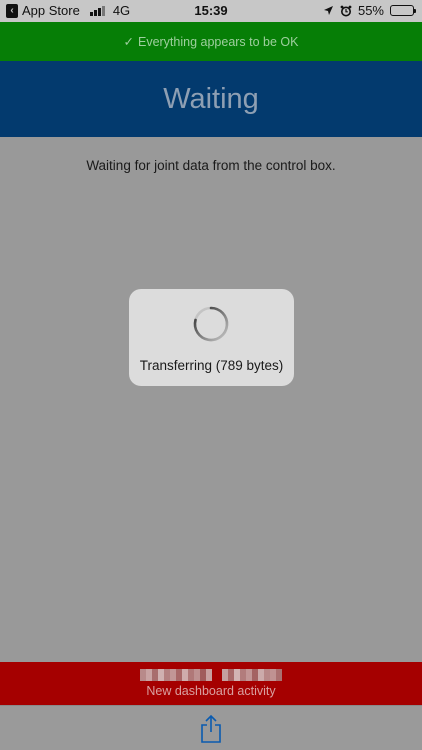  What do you see at coordinates (403, 10) in the screenshot?
I see `battery-icon` at bounding box center [403, 10].